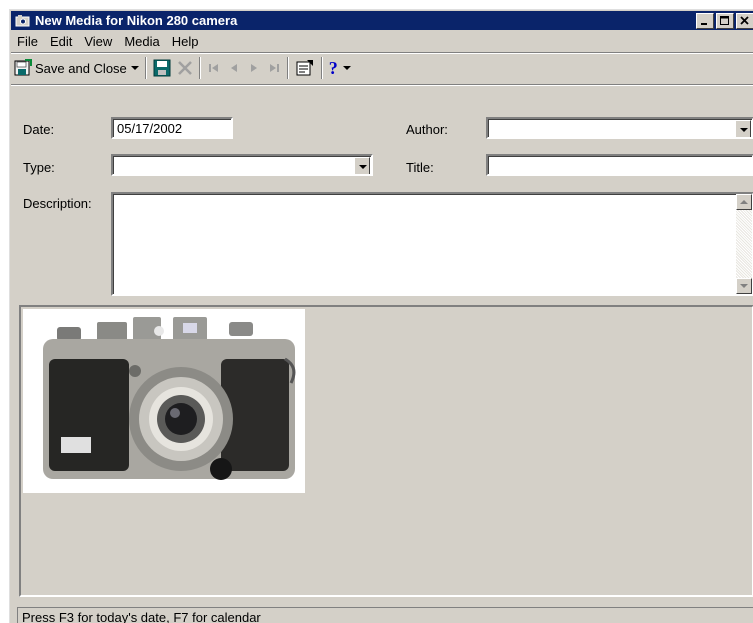  I want to click on first-record-icon, so click(213, 68).